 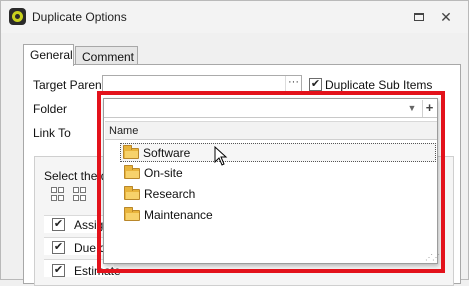 What do you see at coordinates (76, 176) in the screenshot?
I see `fields-group-caption: Select the d` at bounding box center [76, 176].